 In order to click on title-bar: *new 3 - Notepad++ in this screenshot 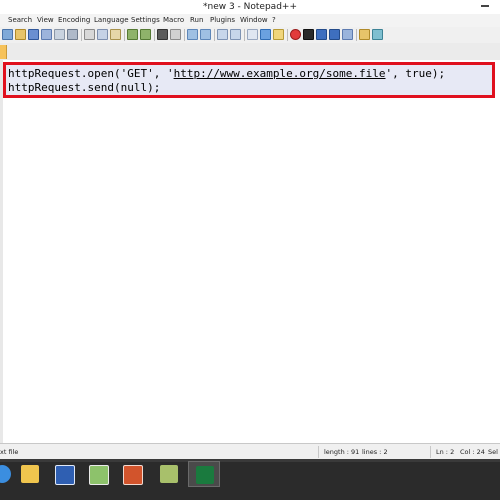, I will do `click(250, 7)`.